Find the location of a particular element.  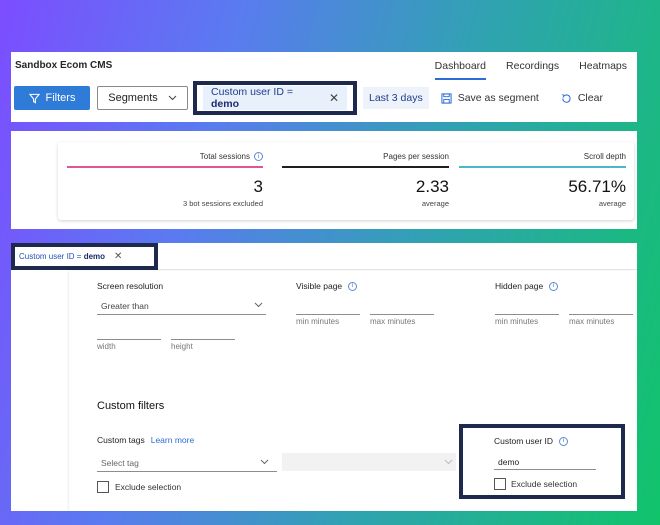

metric-scroll-depth: Scroll depth 56.71% average is located at coordinates (542, 181).